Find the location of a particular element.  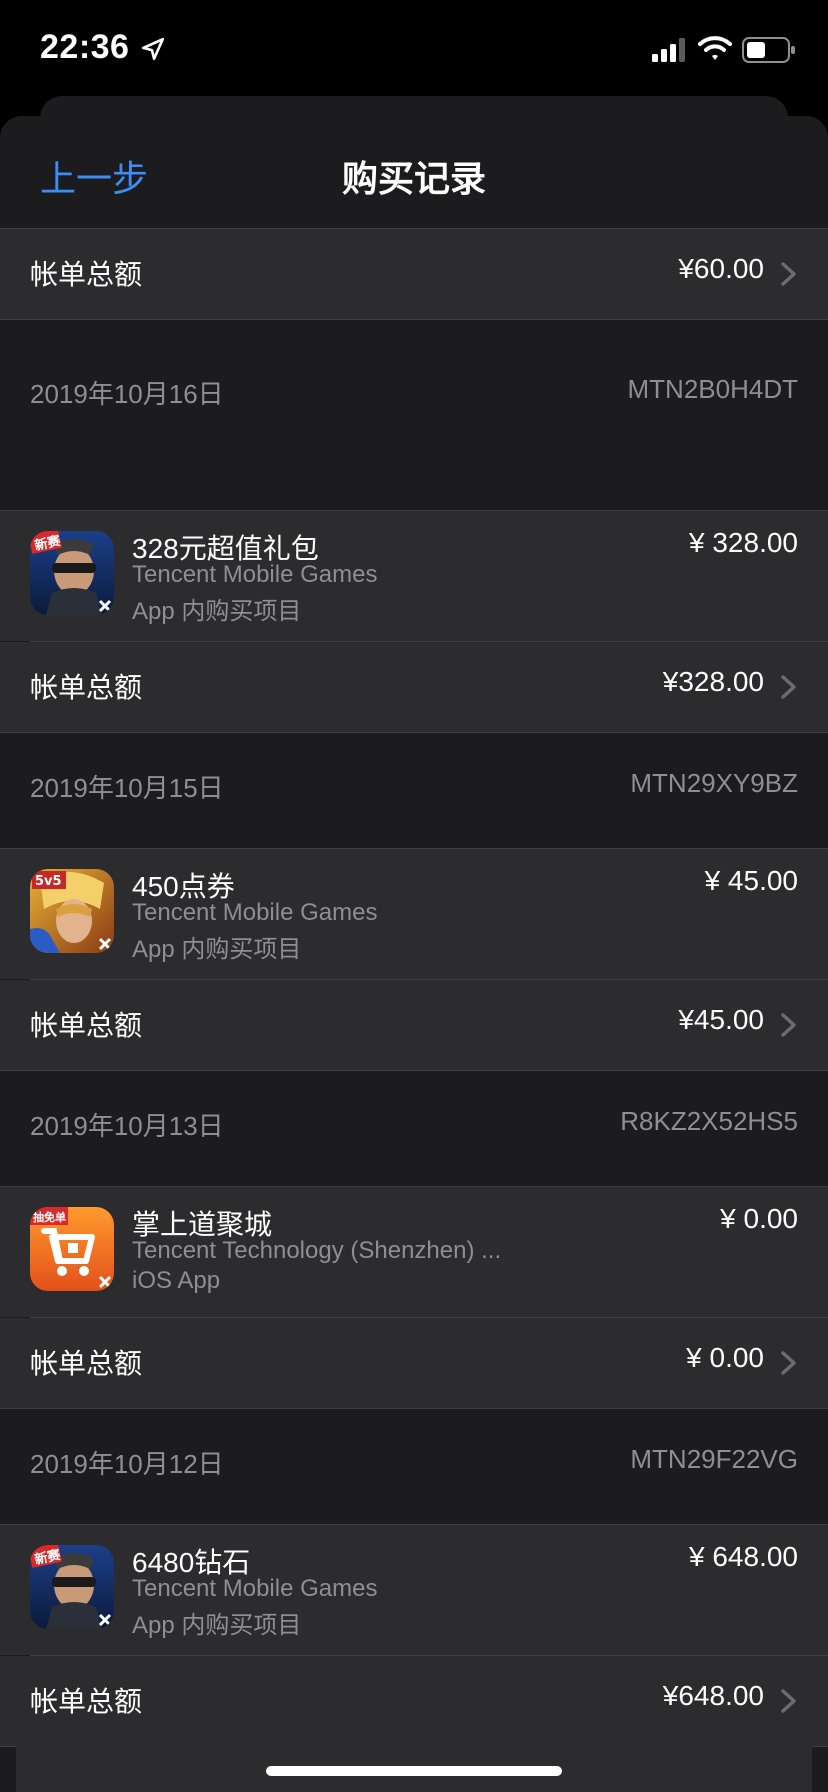

status-bar: 22:36 is located at coordinates (414, 50).